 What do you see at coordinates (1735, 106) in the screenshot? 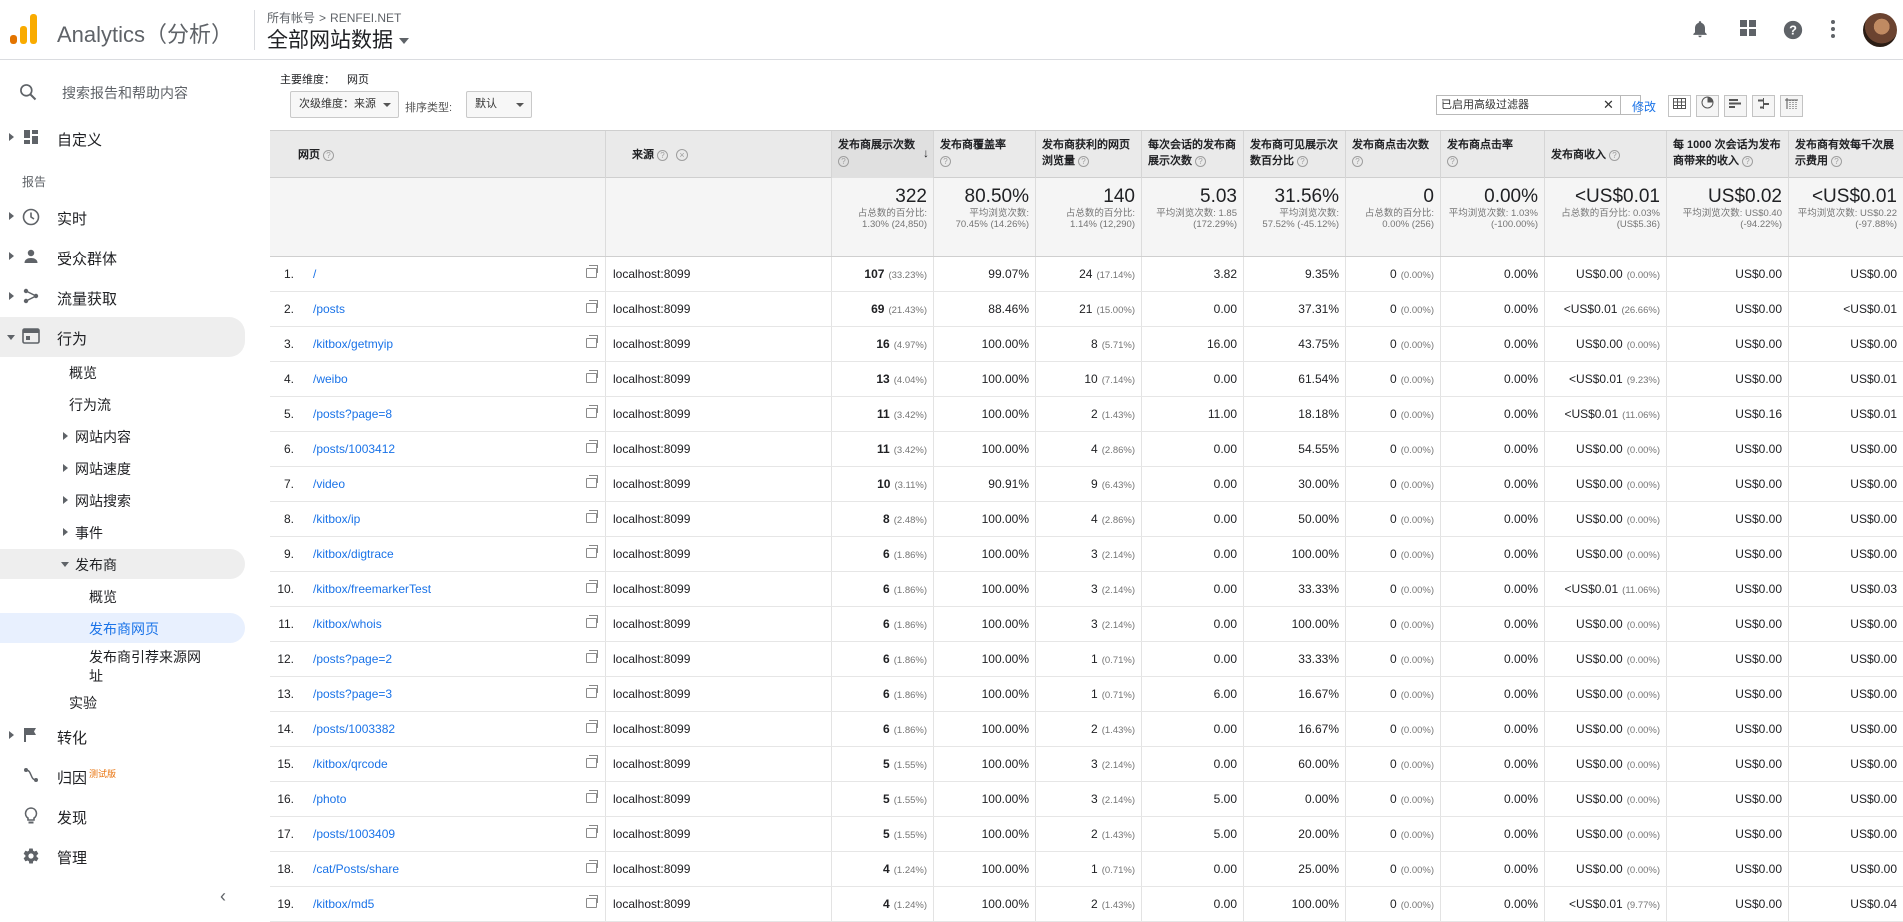
I see `bar-chart-icon` at bounding box center [1735, 106].